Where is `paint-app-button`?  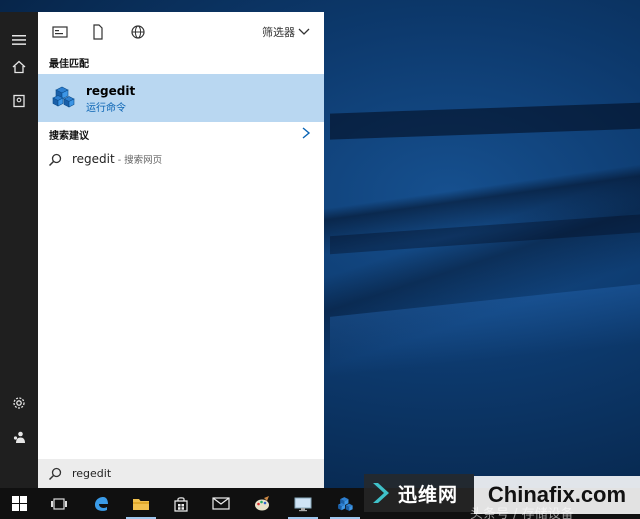
paint-app-button is located at coordinates (262, 503).